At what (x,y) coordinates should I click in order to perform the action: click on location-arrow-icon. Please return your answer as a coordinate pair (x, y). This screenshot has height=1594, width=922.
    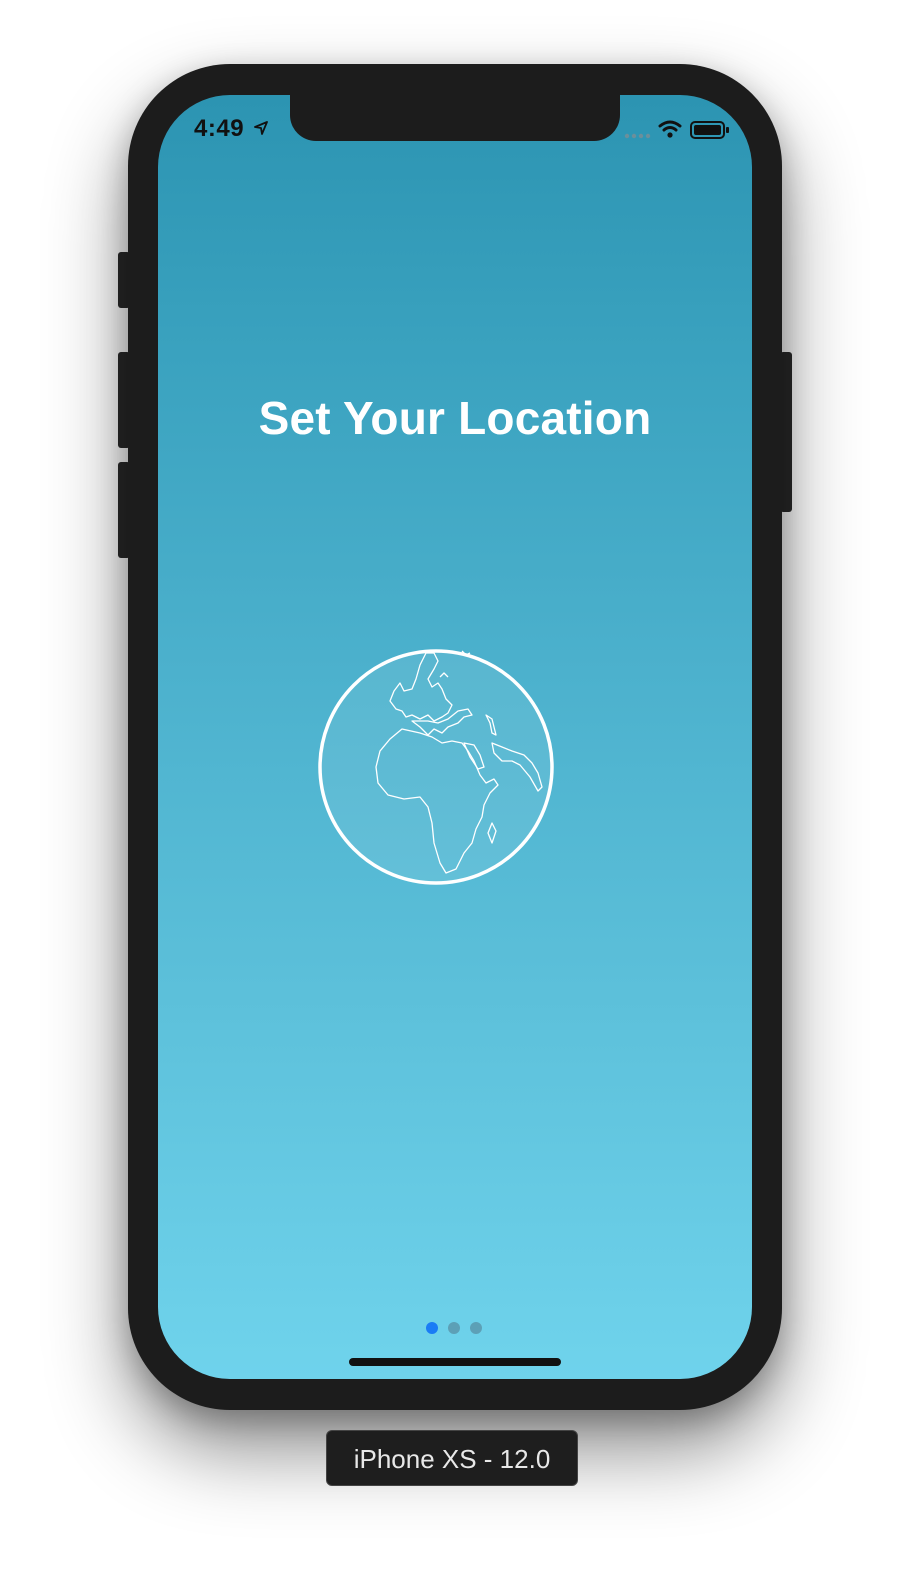
    Looking at the image, I should click on (261, 128).